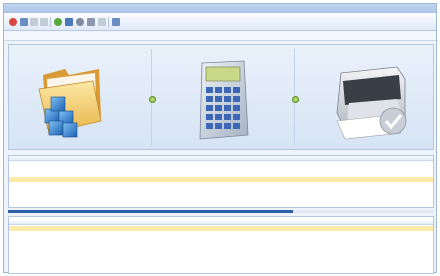 Image resolution: width=440 pixels, height=276 pixels. Describe the element at coordinates (44, 22) in the screenshot. I see `copy-icon` at that location.